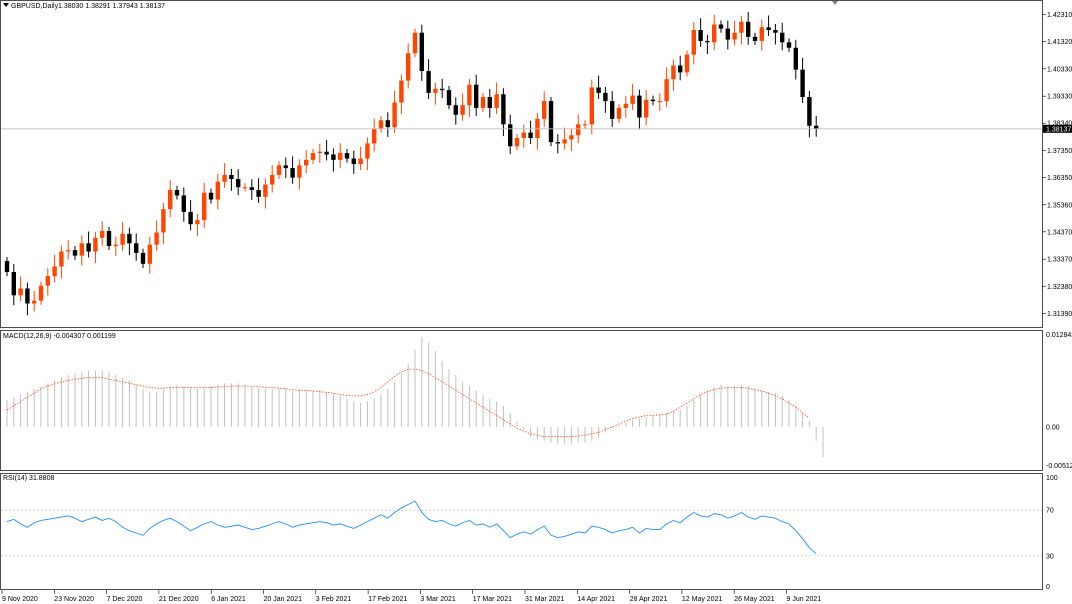 Image resolution: width=1072 pixels, height=604 pixels. Describe the element at coordinates (1059, 42) in the screenshot. I see `price-tick-label: 1.41320` at that location.